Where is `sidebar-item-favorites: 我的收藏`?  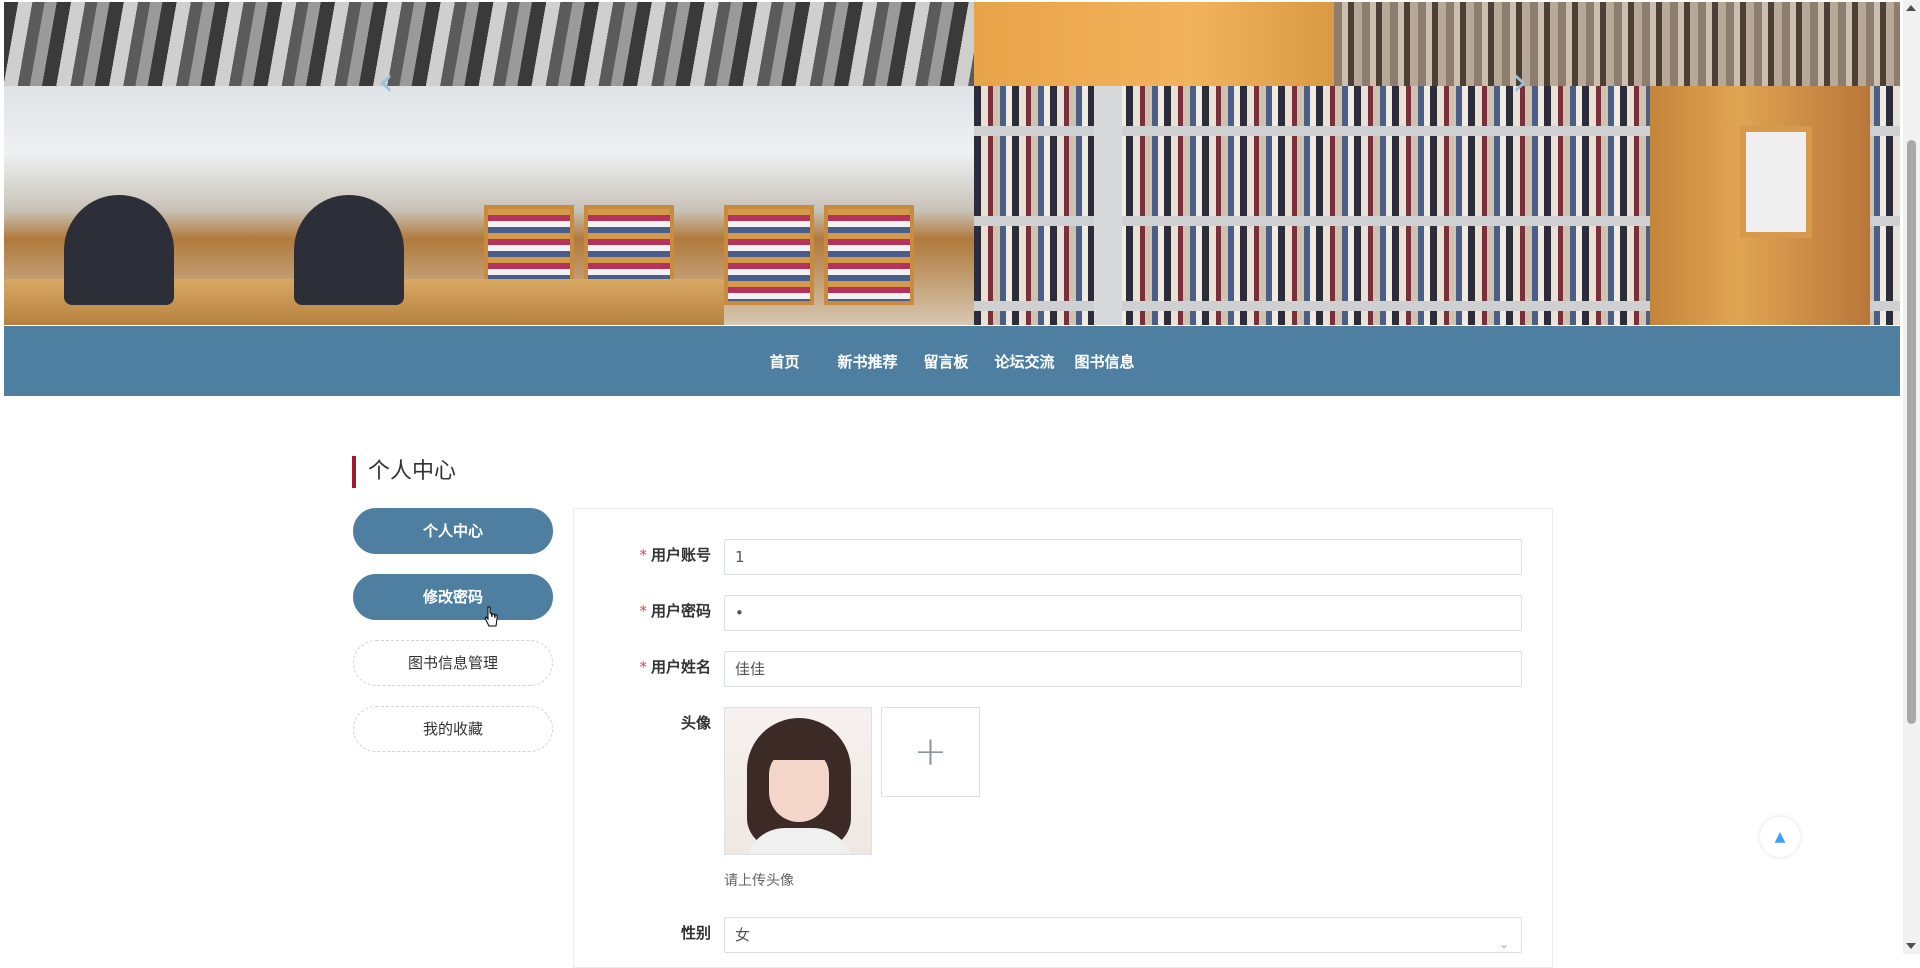
sidebar-item-favorites: 我的收藏 is located at coordinates (453, 729).